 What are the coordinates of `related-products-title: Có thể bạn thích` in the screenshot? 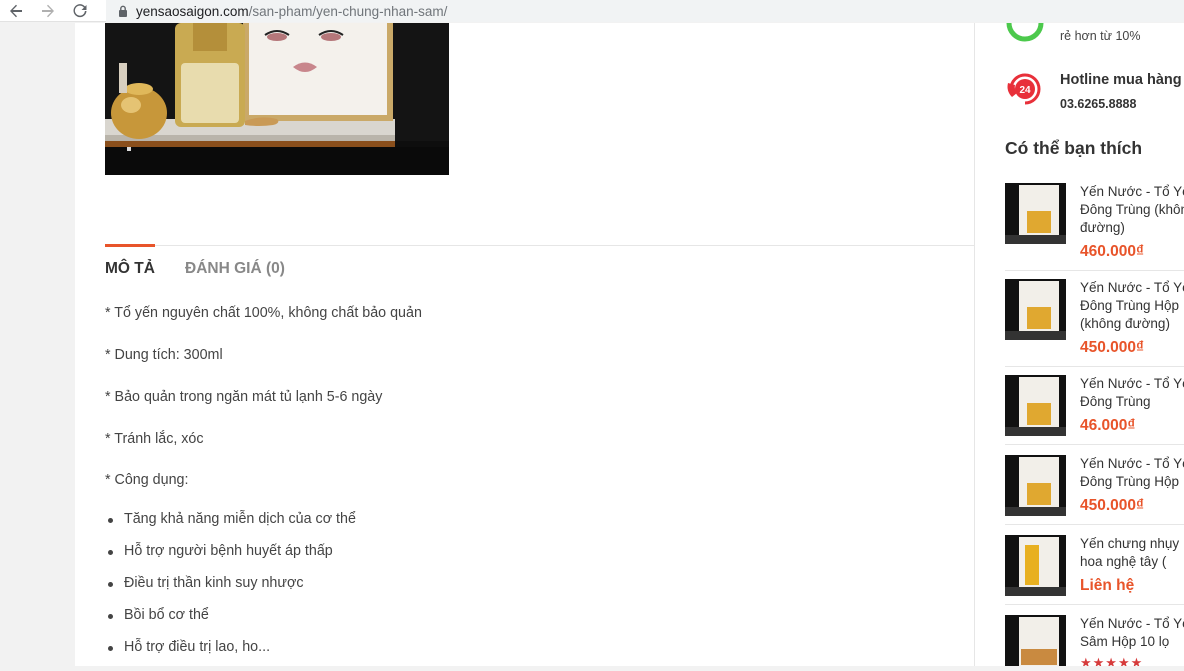 It's located at (1074, 148).